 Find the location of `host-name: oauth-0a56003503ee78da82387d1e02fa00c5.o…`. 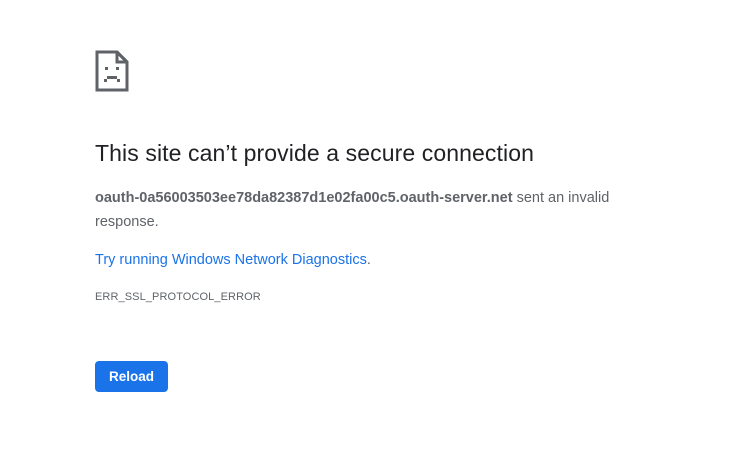

host-name: oauth-0a56003503ee78da82387d1e02fa00c5.o… is located at coordinates (304, 198).